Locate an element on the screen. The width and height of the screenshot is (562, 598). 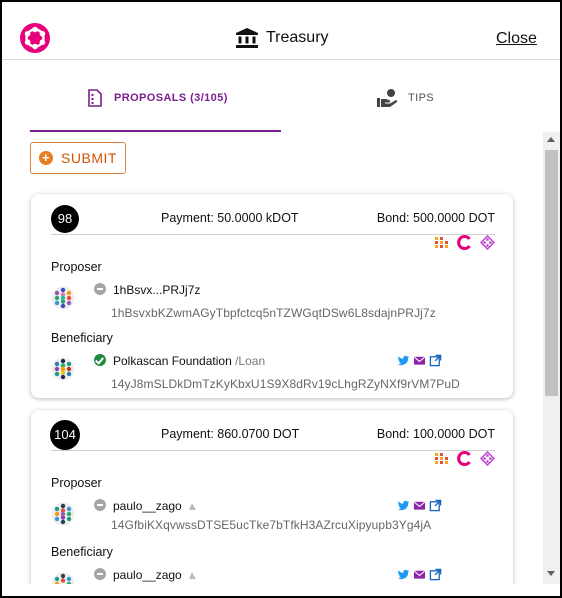
bank-icon is located at coordinates (247, 38).